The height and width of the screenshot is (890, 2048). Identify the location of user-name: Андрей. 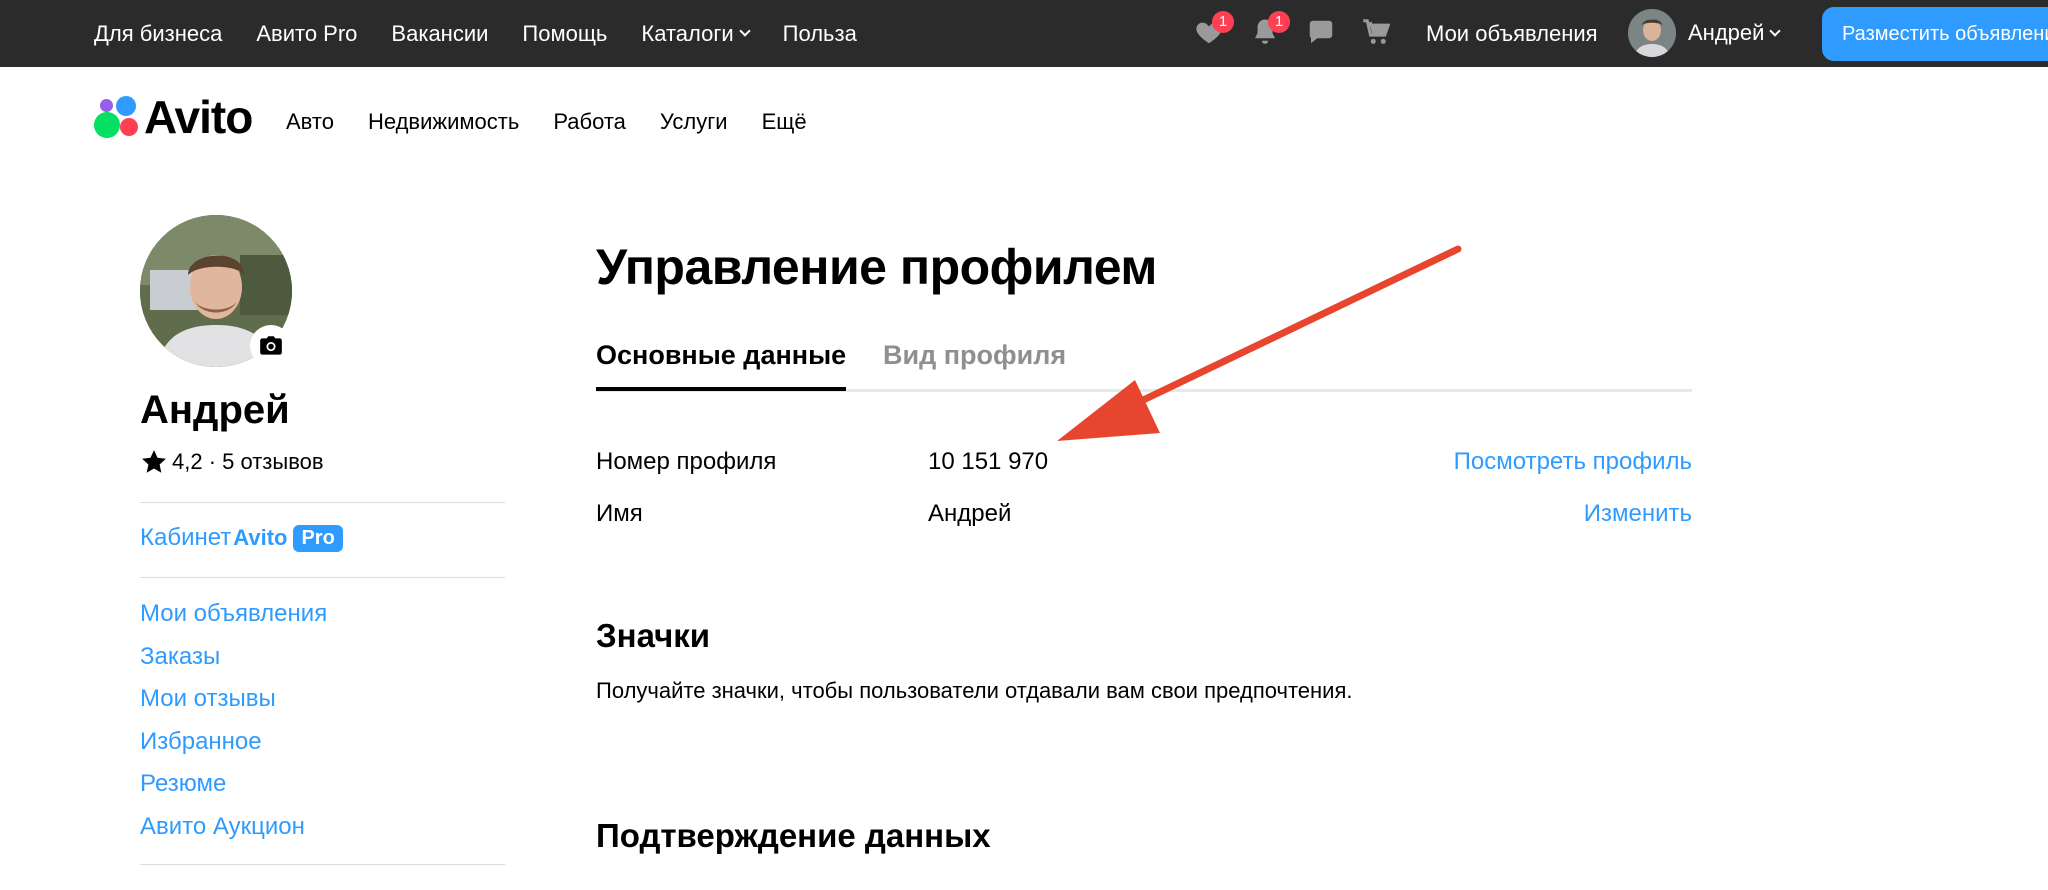
(1726, 32).